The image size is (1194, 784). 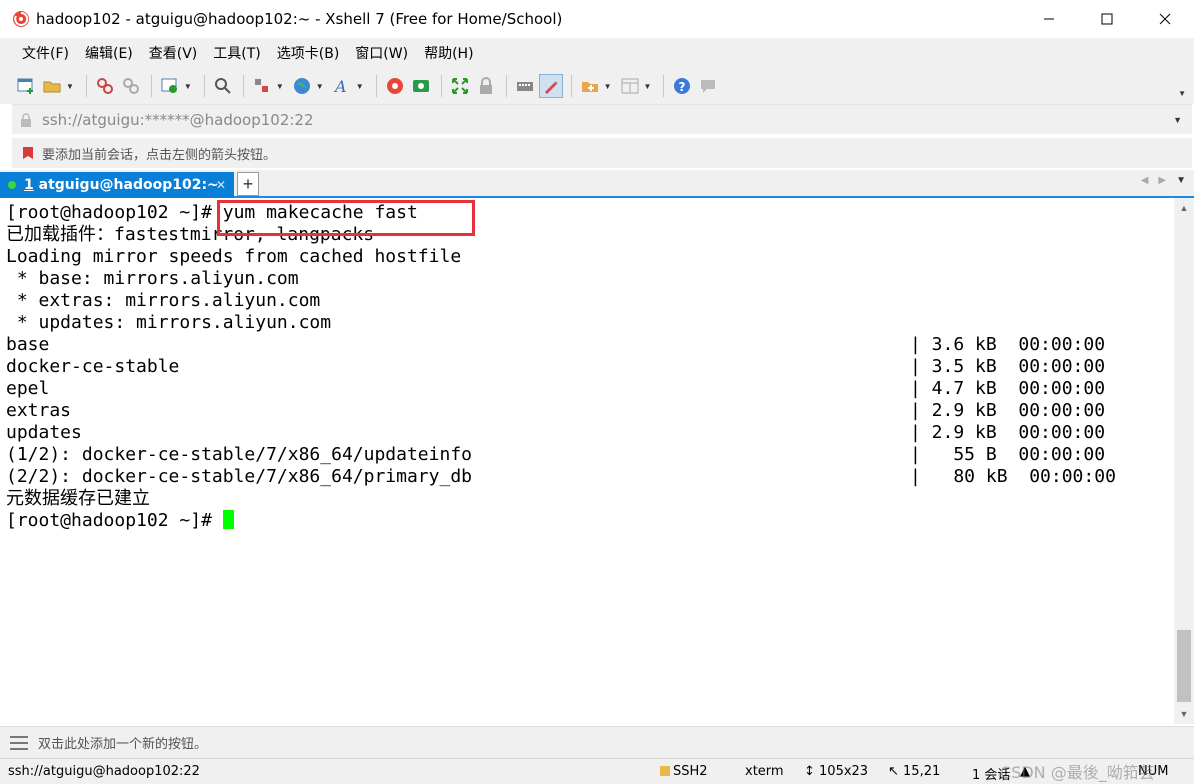 What do you see at coordinates (360, 86) in the screenshot?
I see `font-dropdown-icon: ▼` at bounding box center [360, 86].